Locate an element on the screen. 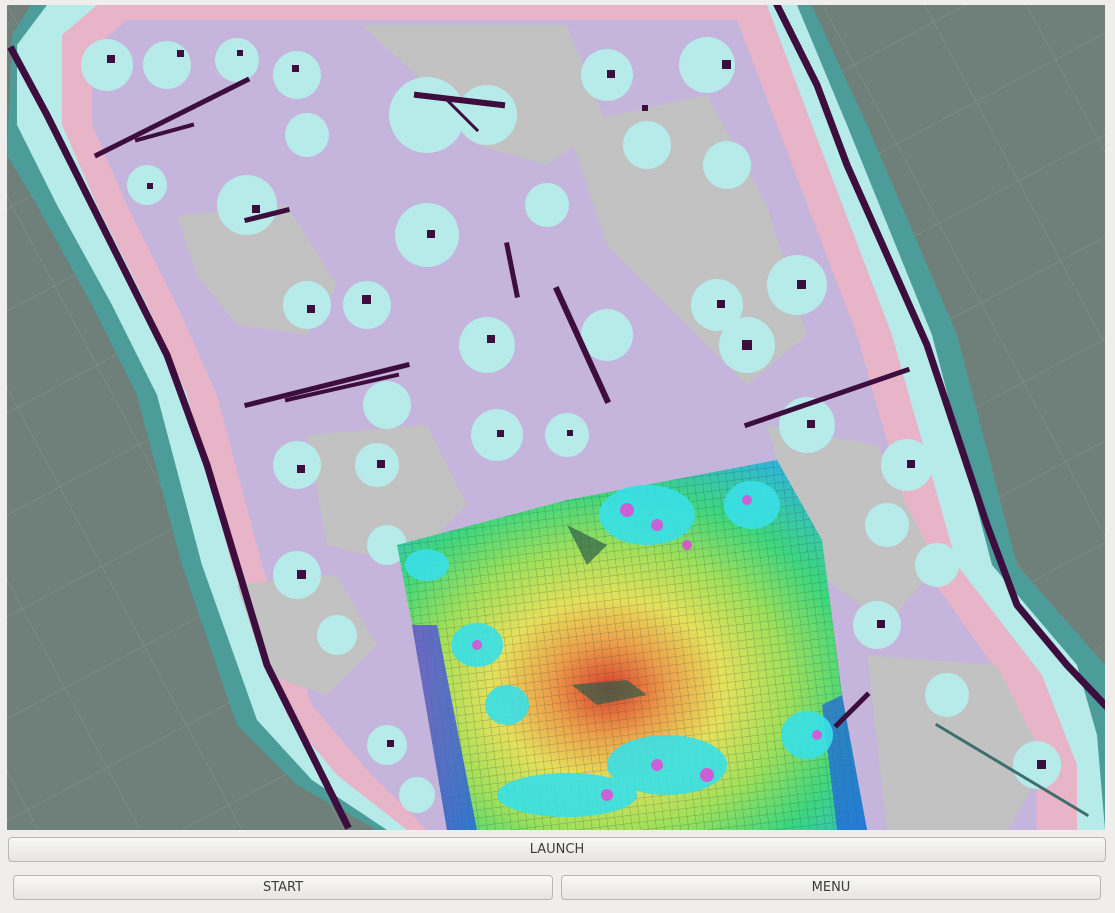 The image size is (1115, 913). launch-button: LAUNCH is located at coordinates (557, 849).